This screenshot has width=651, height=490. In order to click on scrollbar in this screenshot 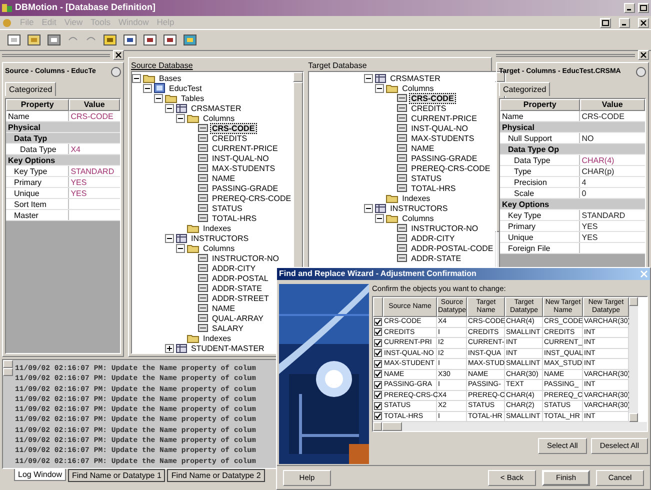, I will do `click(8, 368)`.